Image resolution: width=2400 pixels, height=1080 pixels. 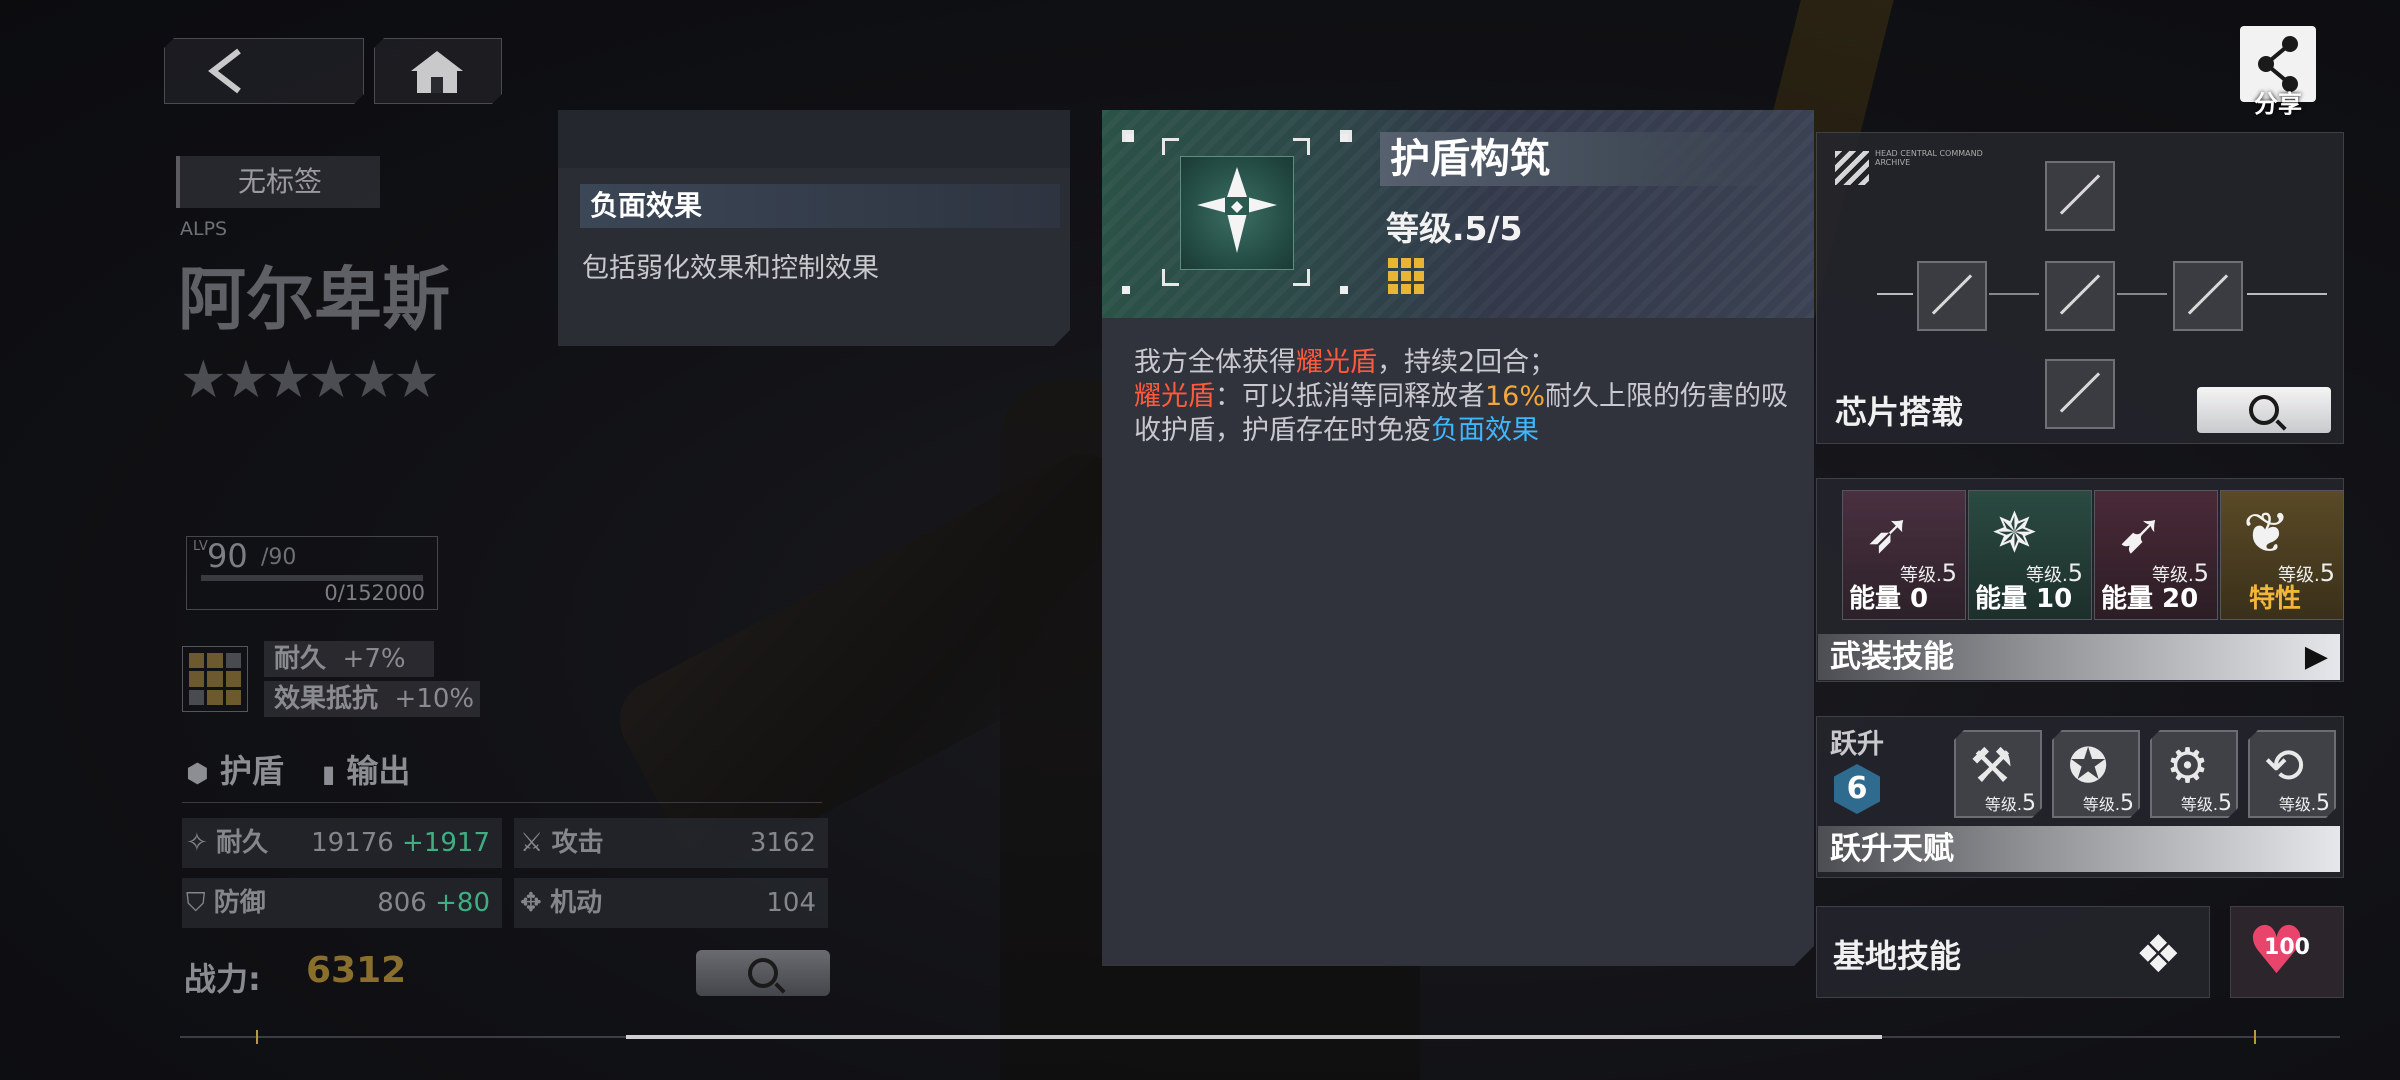 I want to click on core-icon: ⚙, so click(x=2188, y=766).